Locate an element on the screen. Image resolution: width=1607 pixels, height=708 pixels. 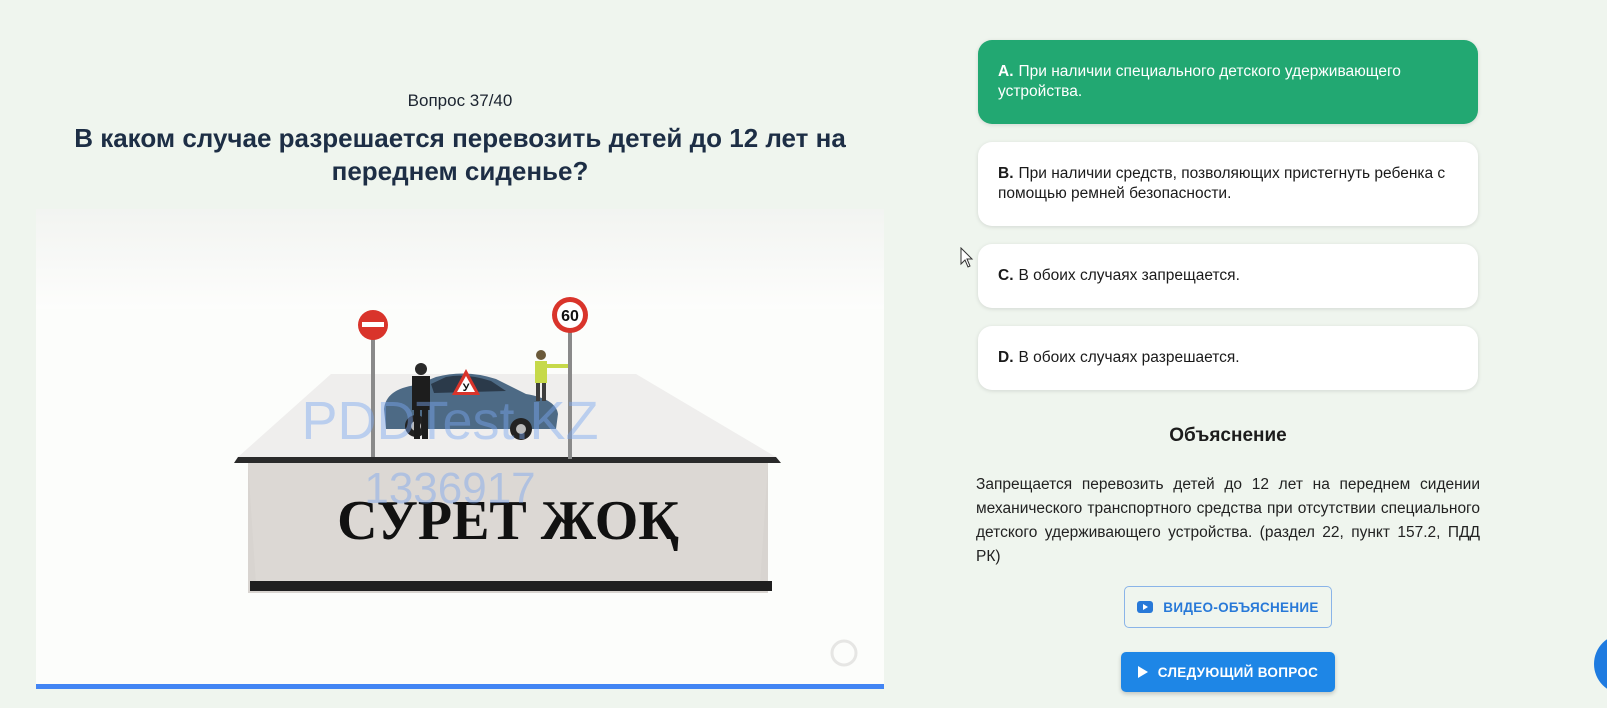
answer-option-c: C. В обоих случаях запрещается. is located at coordinates (1228, 276).